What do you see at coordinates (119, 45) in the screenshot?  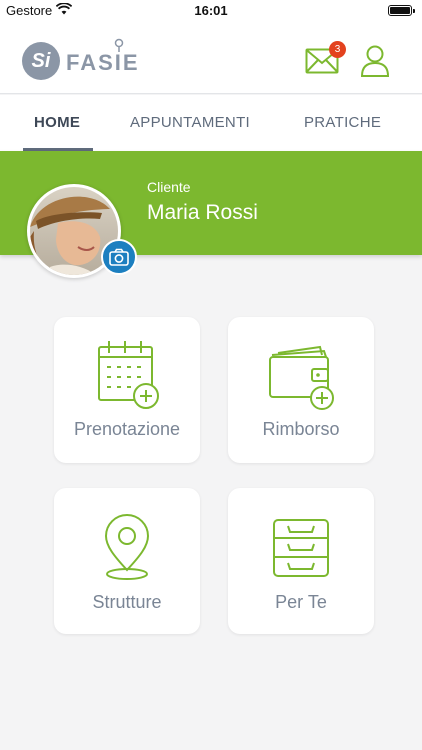 I see `logo-pin-icon` at bounding box center [119, 45].